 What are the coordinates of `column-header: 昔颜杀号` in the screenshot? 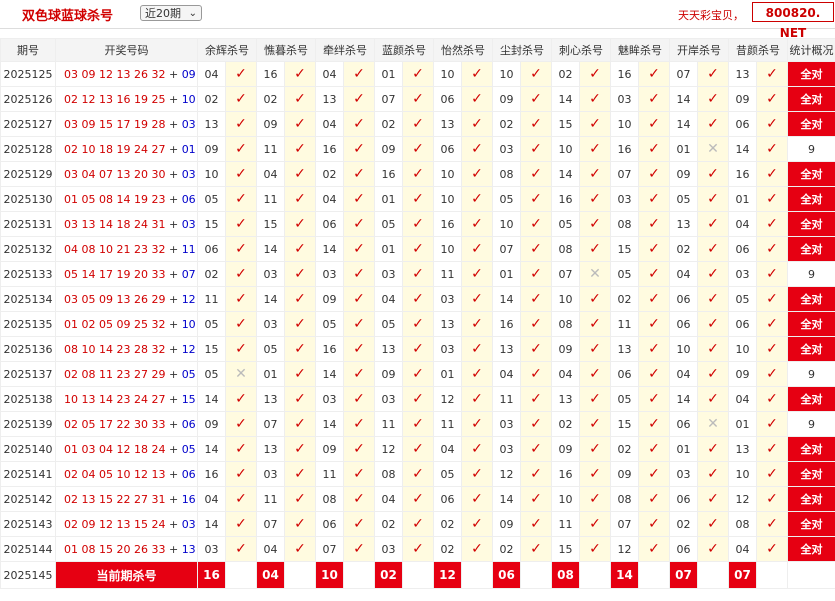 It's located at (758, 50).